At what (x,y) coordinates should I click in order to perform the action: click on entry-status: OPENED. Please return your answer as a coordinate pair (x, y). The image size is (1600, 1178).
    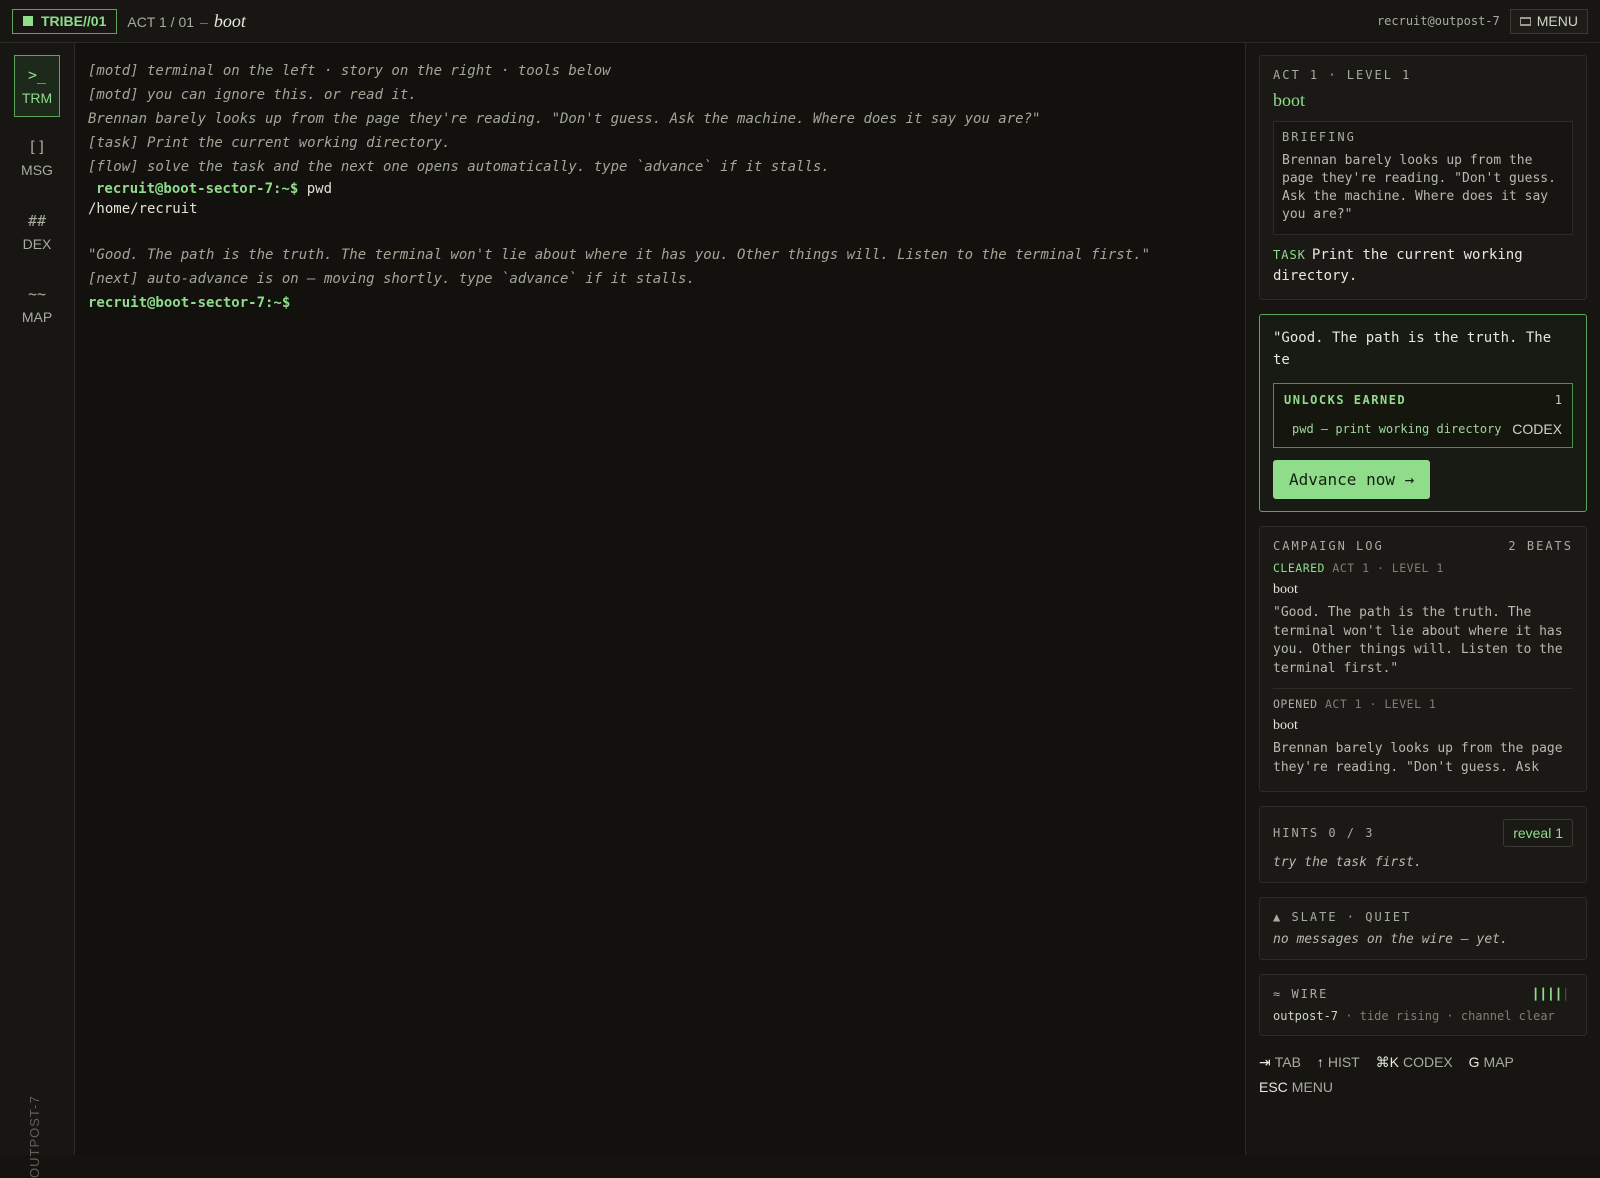
    Looking at the image, I should click on (1295, 704).